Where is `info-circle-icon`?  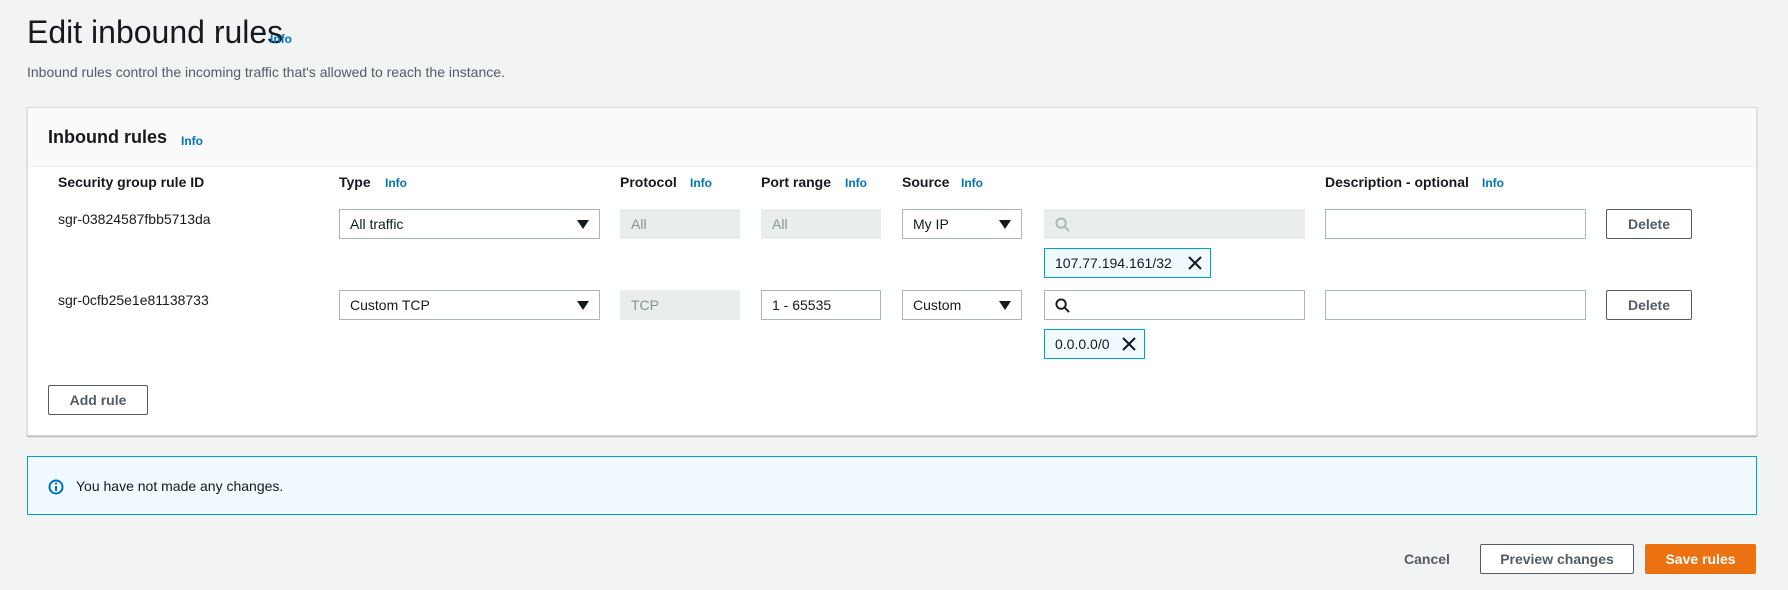
info-circle-icon is located at coordinates (56, 487).